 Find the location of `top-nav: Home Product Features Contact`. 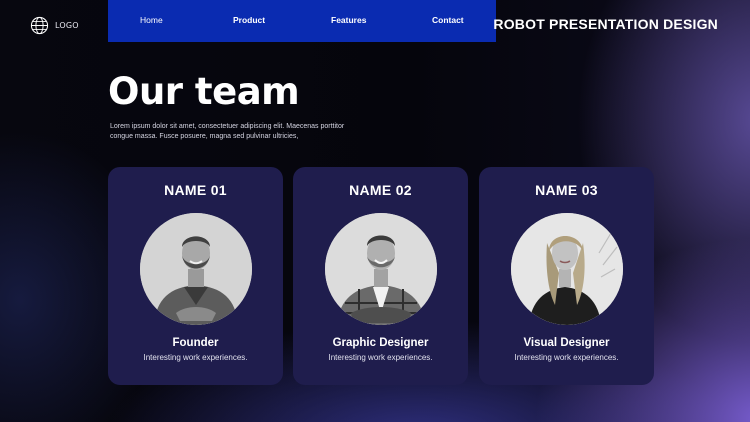

top-nav: Home Product Features Contact is located at coordinates (302, 21).